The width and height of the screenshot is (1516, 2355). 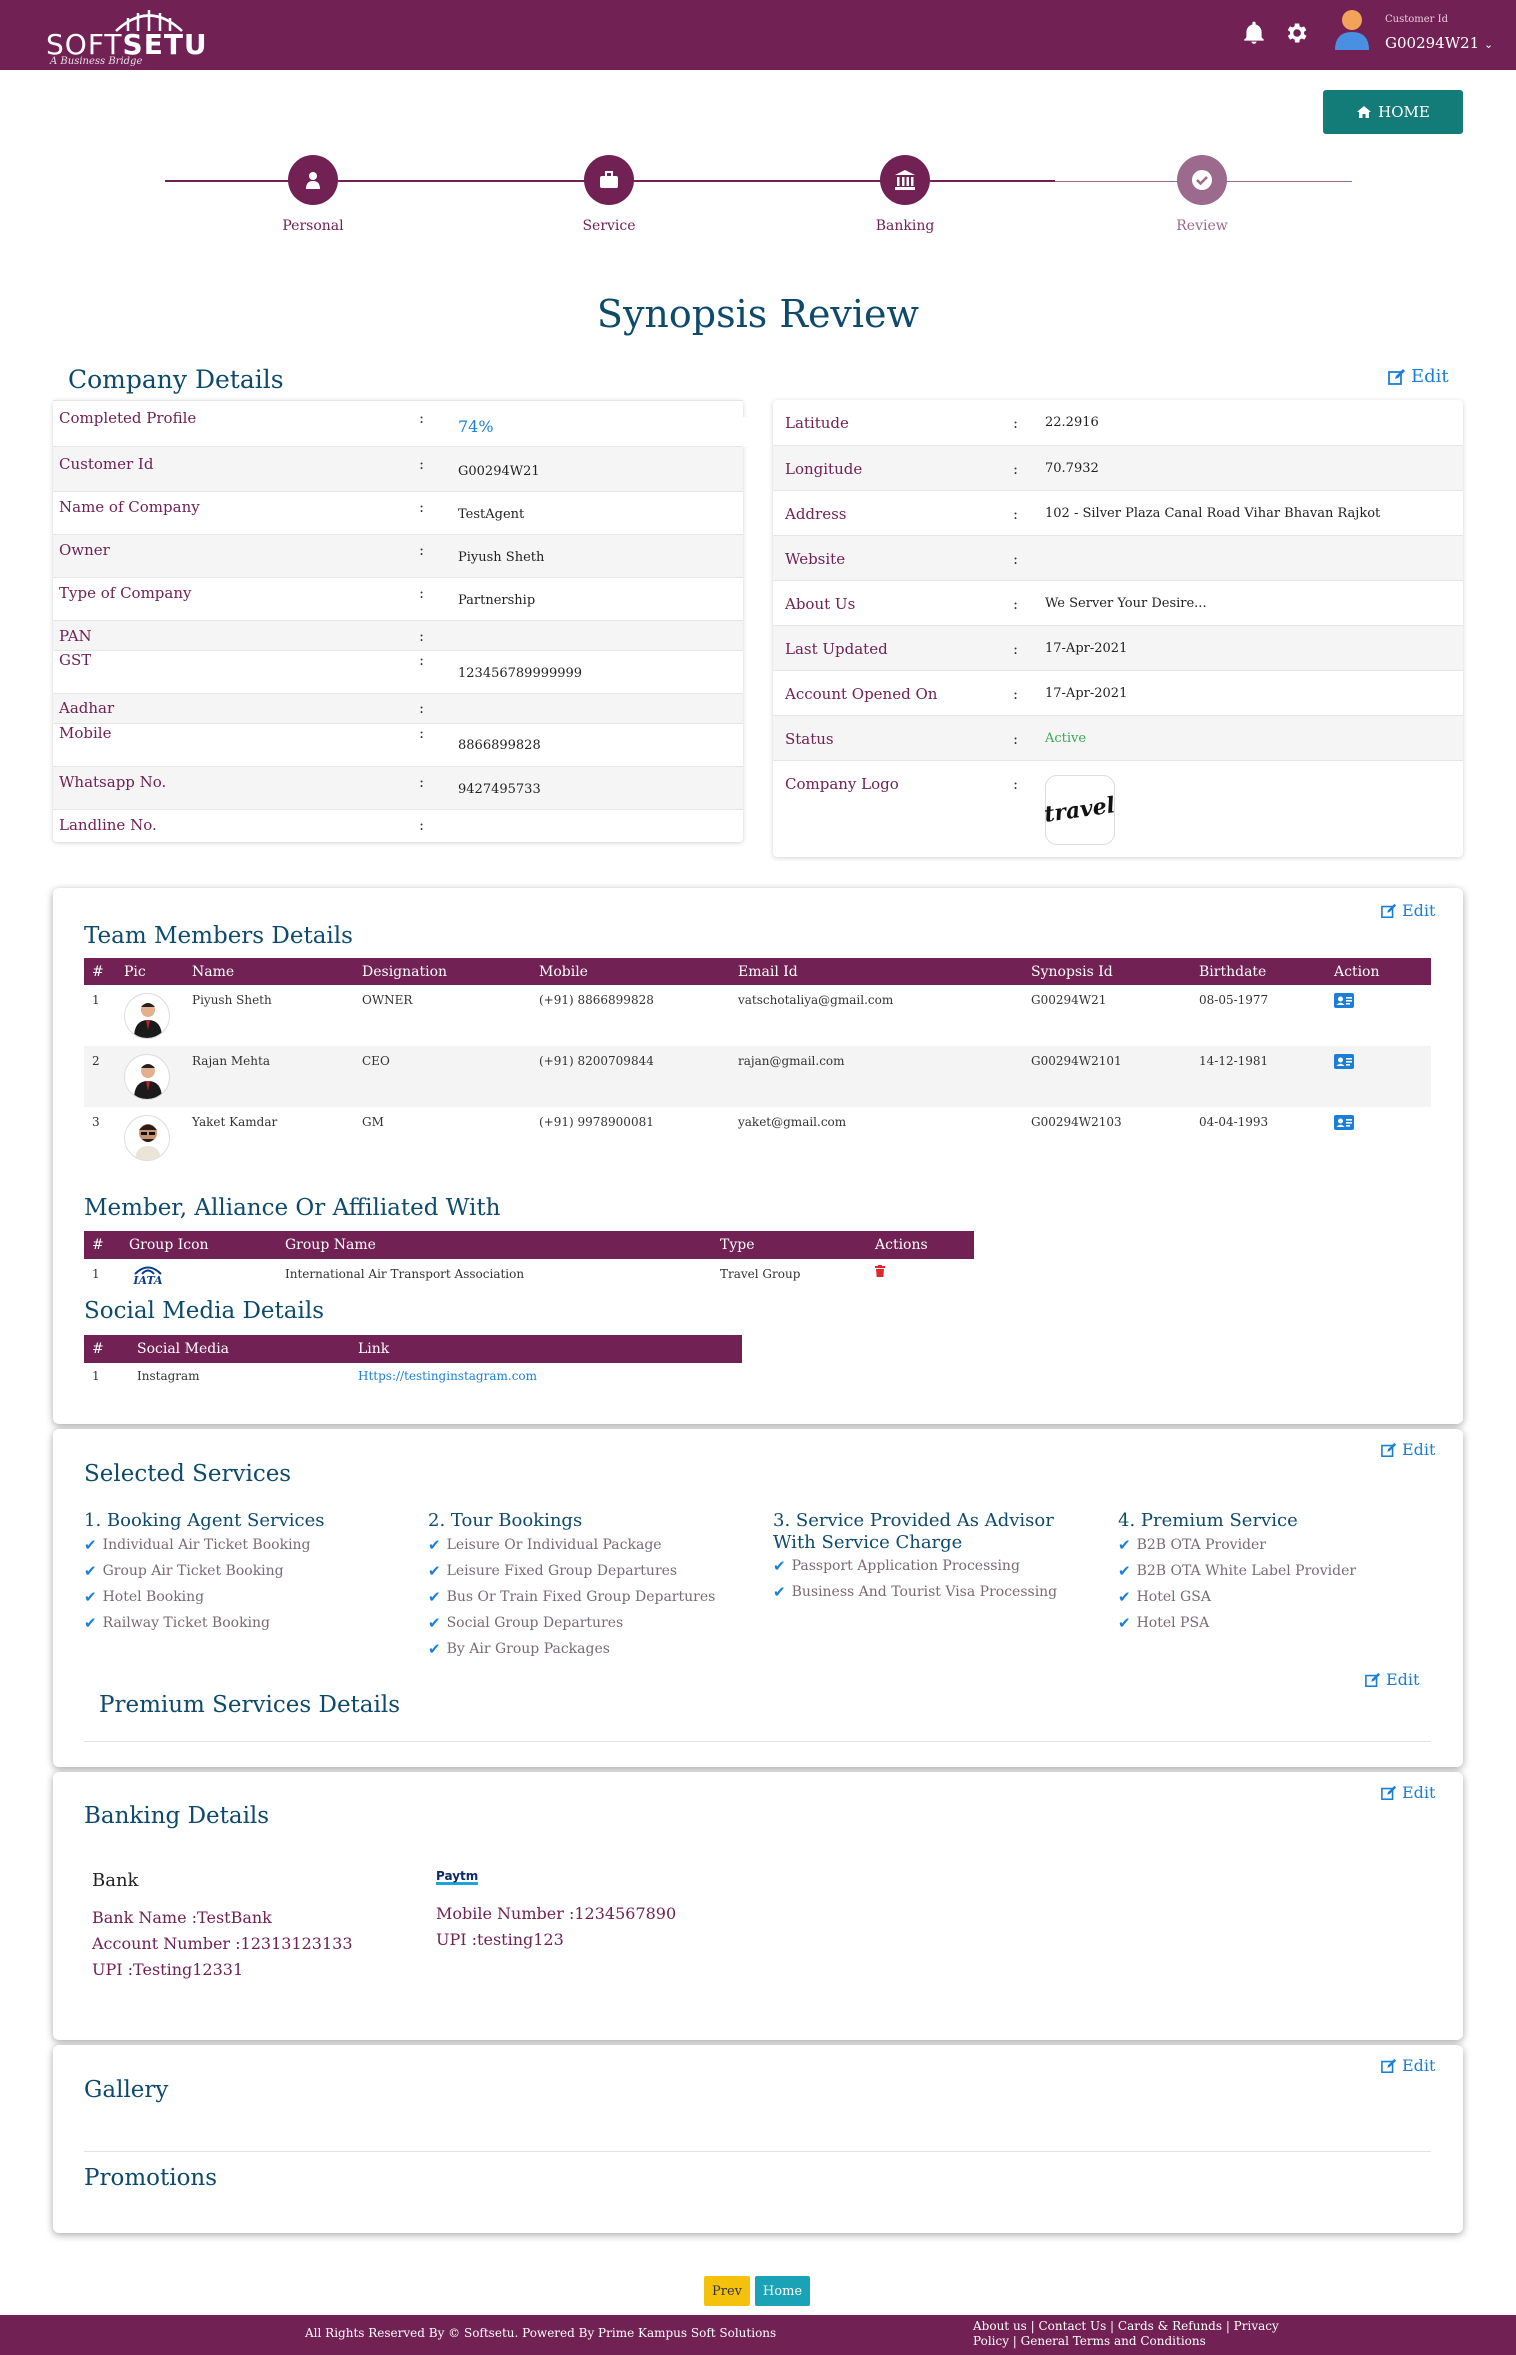 What do you see at coordinates (596, 1061) in the screenshot?
I see `member-mobile: (+91) 8200709844` at bounding box center [596, 1061].